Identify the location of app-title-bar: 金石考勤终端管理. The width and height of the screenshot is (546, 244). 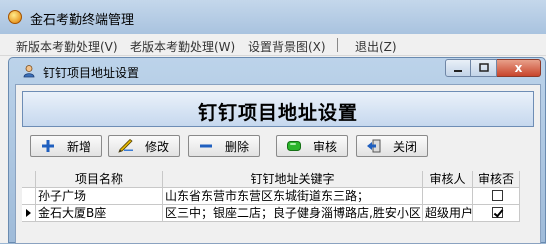
(273, 17).